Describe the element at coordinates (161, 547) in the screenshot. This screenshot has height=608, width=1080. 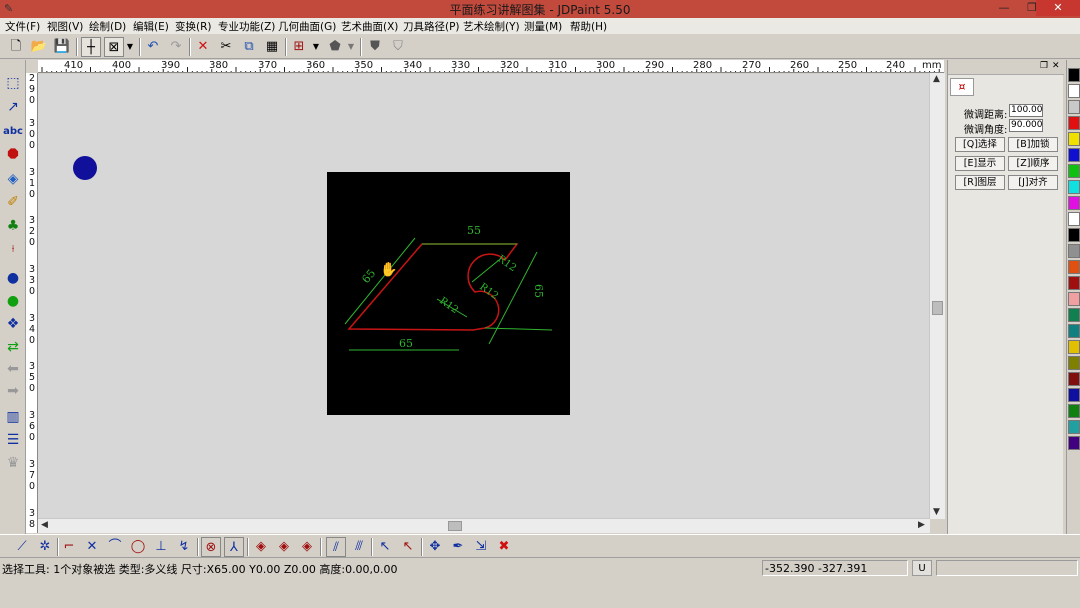
I see `perpendicular-icon: ⊥` at that location.